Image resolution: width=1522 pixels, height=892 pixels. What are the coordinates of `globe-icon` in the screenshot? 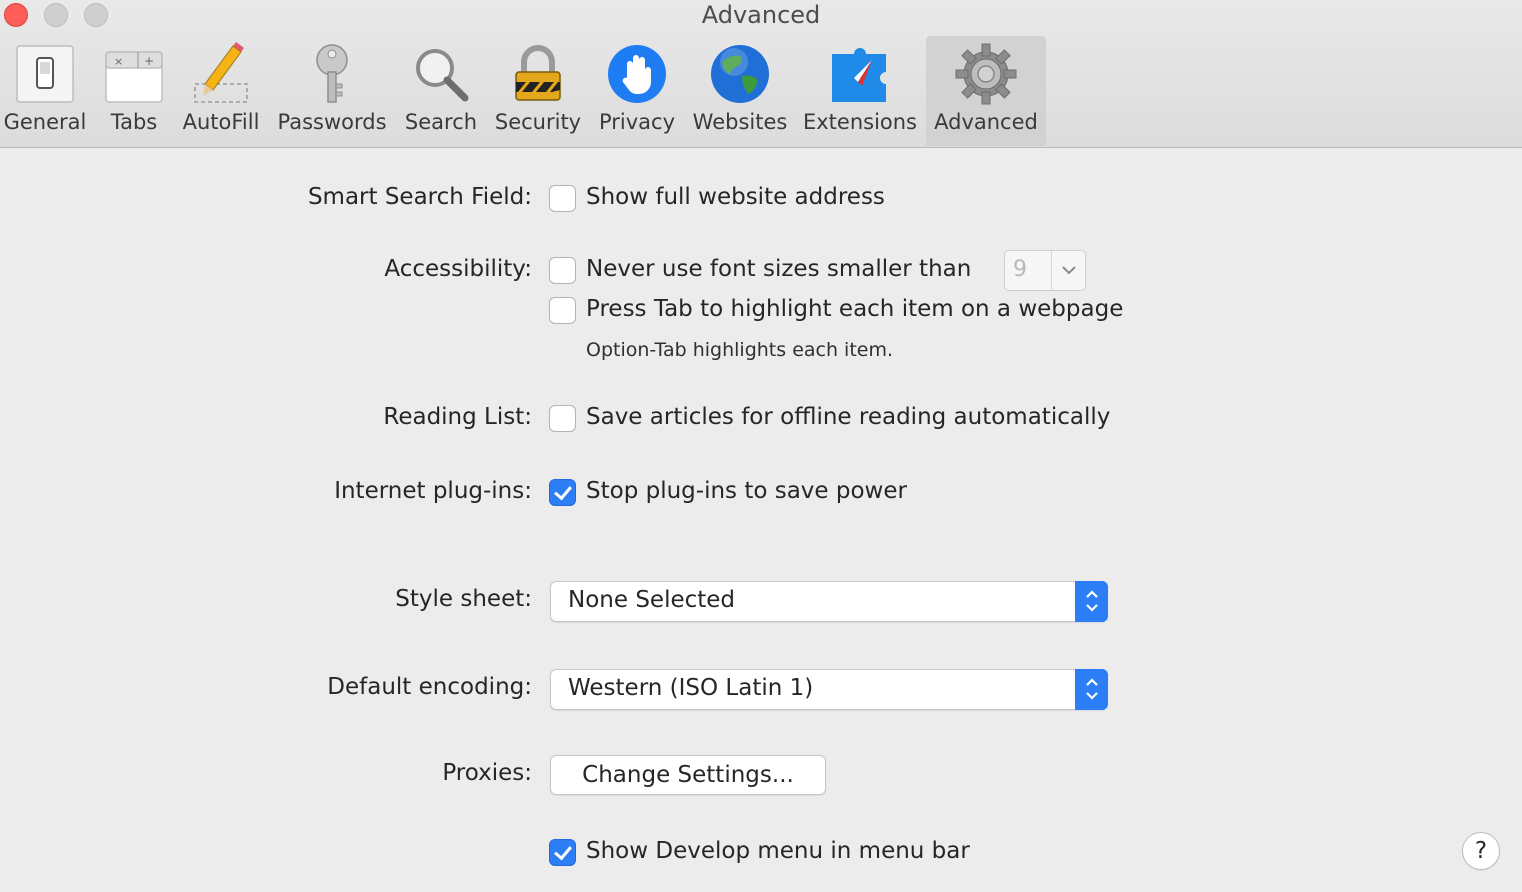 It's located at (740, 74).